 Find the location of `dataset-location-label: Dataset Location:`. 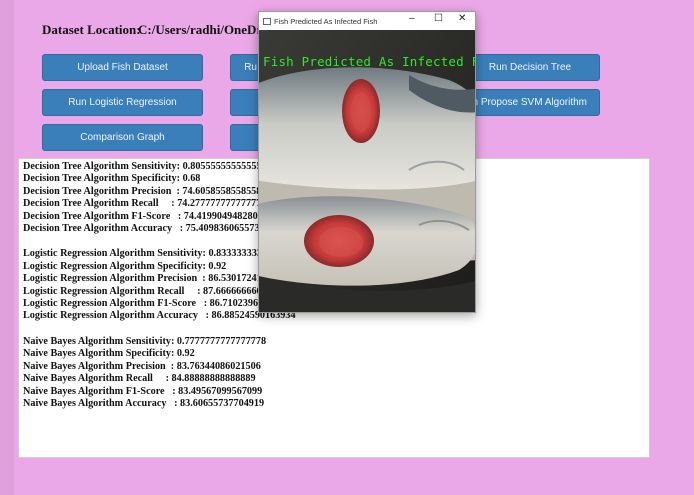

dataset-location-label: Dataset Location: is located at coordinates (91, 29).